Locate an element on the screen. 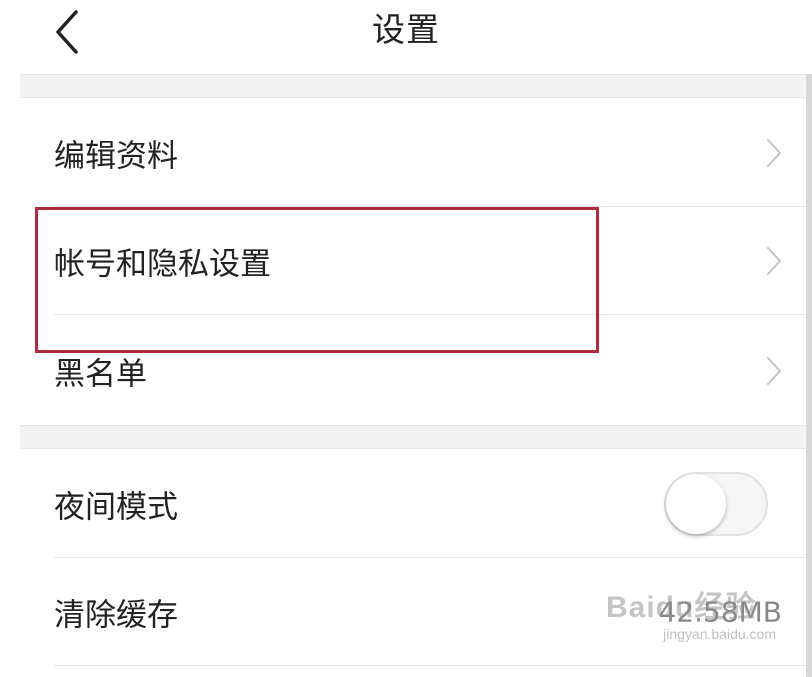 The width and height of the screenshot is (812, 677). page-title: 设置 is located at coordinates (406, 29).